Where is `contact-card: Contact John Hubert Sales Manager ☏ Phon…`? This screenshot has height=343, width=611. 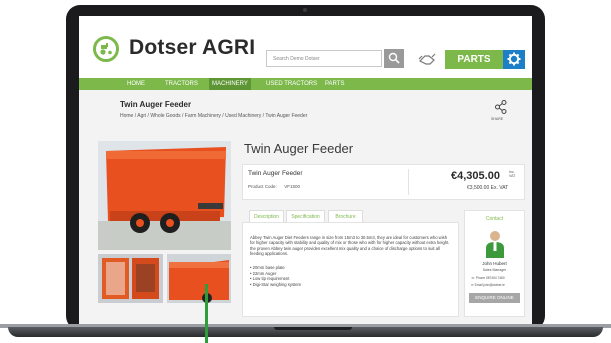 contact-card: Contact John Hubert Sales Manager ☏ Phon… is located at coordinates (494, 263).